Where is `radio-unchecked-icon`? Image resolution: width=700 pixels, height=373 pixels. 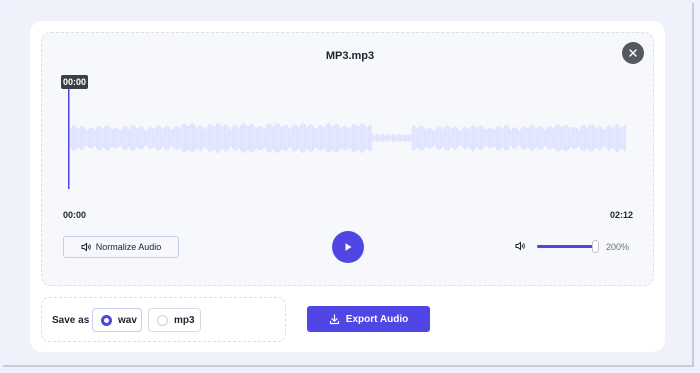 radio-unchecked-icon is located at coordinates (162, 320).